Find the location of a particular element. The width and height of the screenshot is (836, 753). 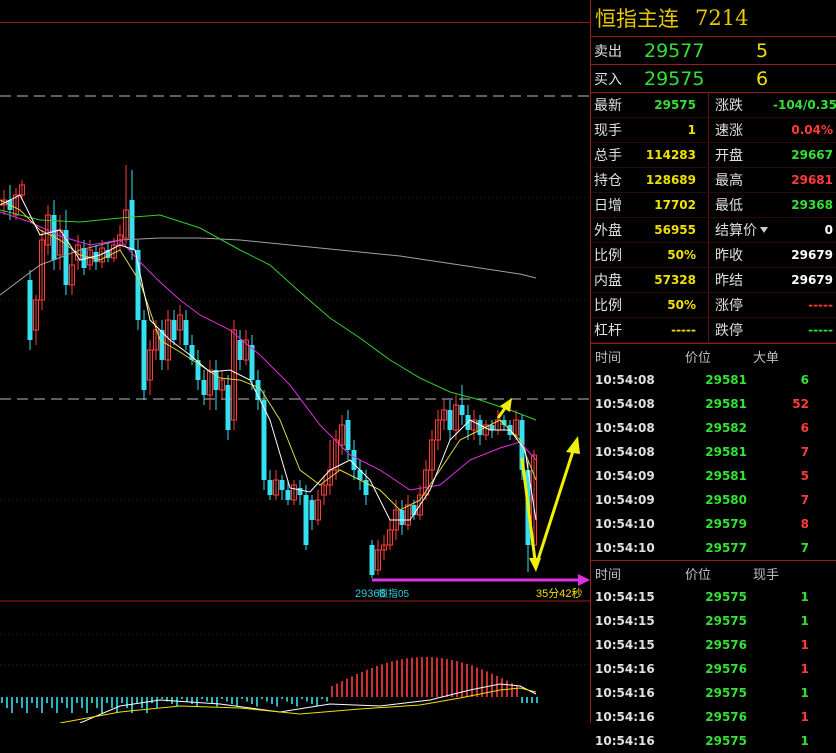

ask-label: 卖出 is located at coordinates (608, 51).